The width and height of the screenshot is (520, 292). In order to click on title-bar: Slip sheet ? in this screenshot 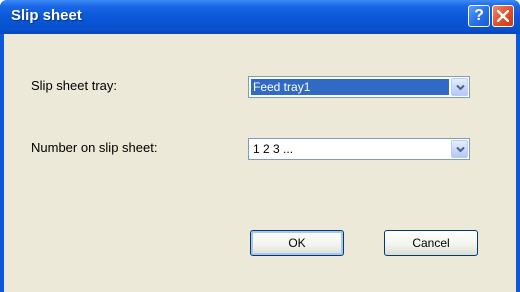, I will do `click(260, 17)`.